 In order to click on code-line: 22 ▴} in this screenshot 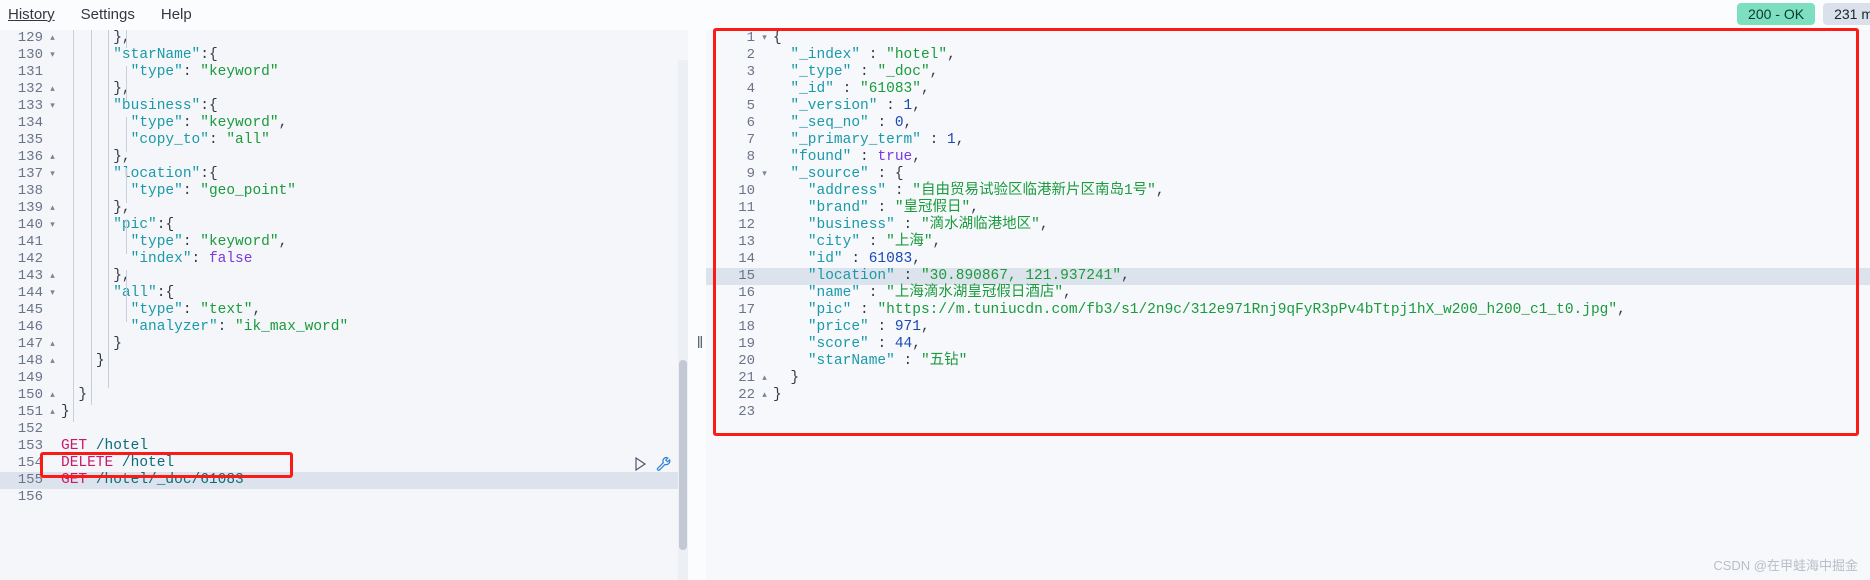, I will do `click(1288, 395)`.